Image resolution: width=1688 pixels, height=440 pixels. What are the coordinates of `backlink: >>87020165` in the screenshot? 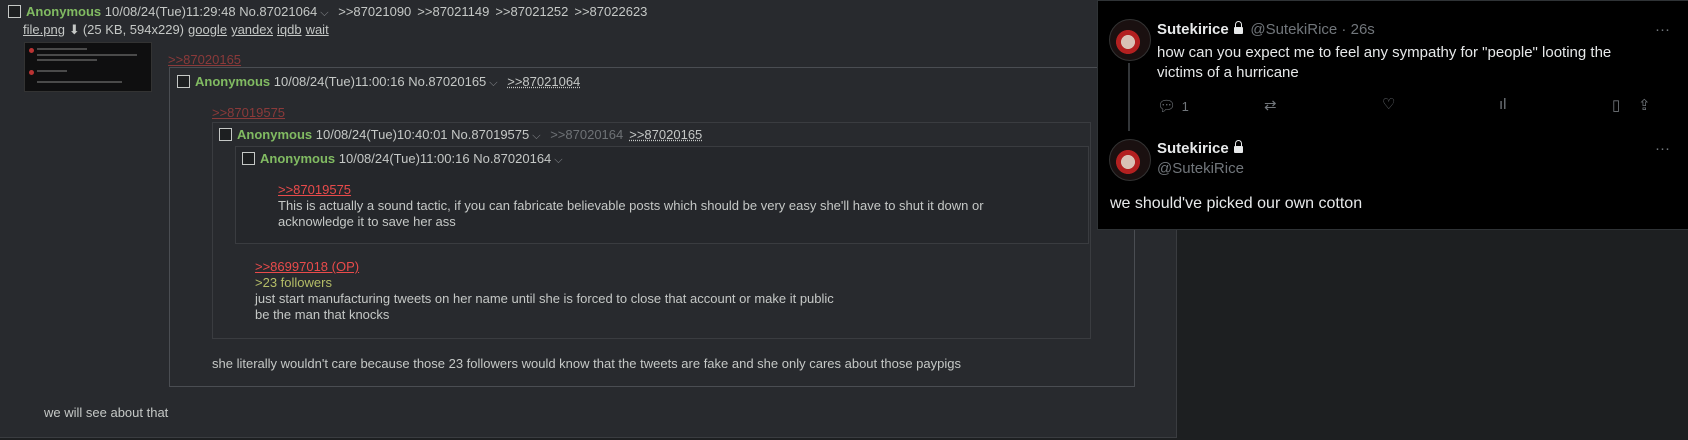 It's located at (665, 134).